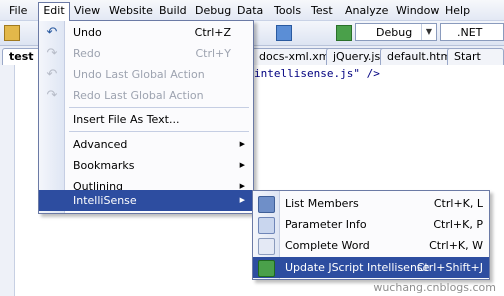 The image size is (504, 296). Describe the element at coordinates (104, 165) in the screenshot. I see `bookmarks-label: Bookmarks` at that location.